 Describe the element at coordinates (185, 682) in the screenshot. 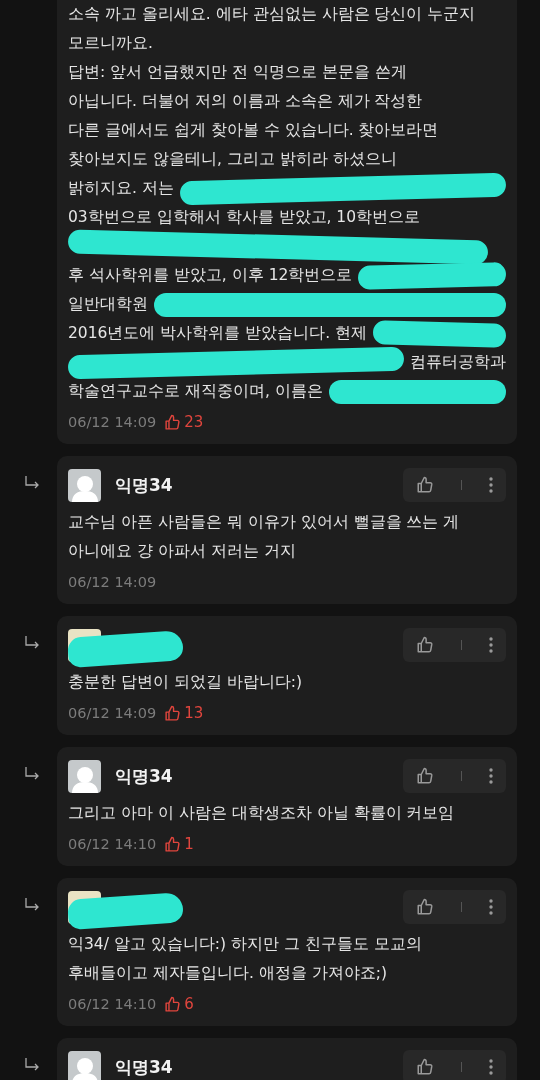

I see `comment-text: 충분한 답변이 되었길 바랍니다:)` at that location.